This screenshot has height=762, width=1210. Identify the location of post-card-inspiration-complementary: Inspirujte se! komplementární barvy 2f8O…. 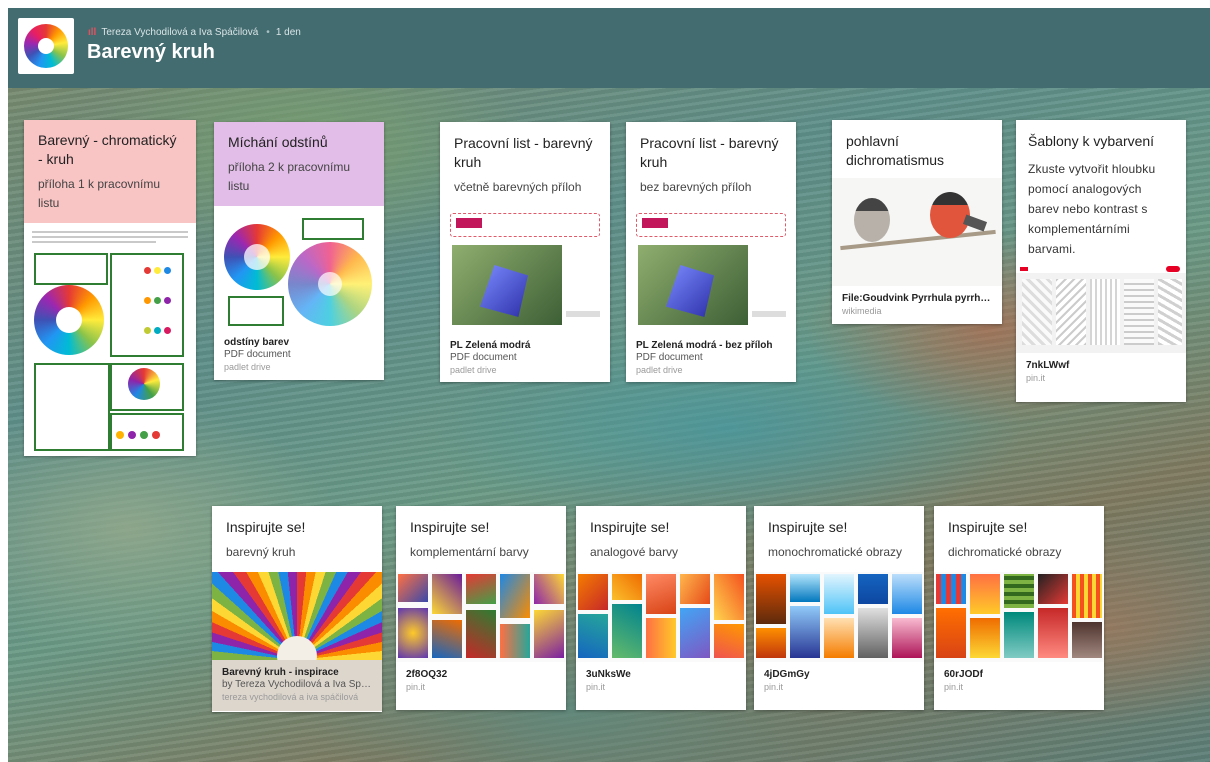
(481, 608).